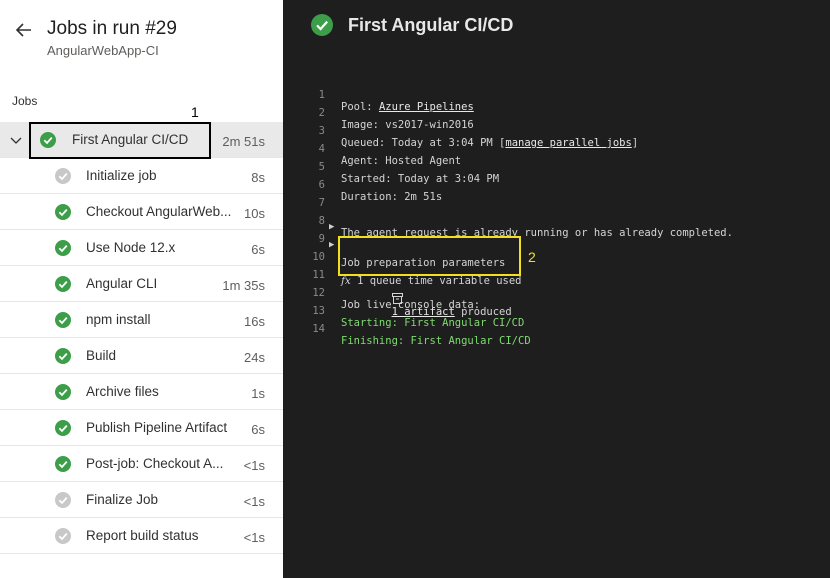 Image resolution: width=830 pixels, height=578 pixels. Describe the element at coordinates (258, 177) in the screenshot. I see `step-duration: 8s` at that location.